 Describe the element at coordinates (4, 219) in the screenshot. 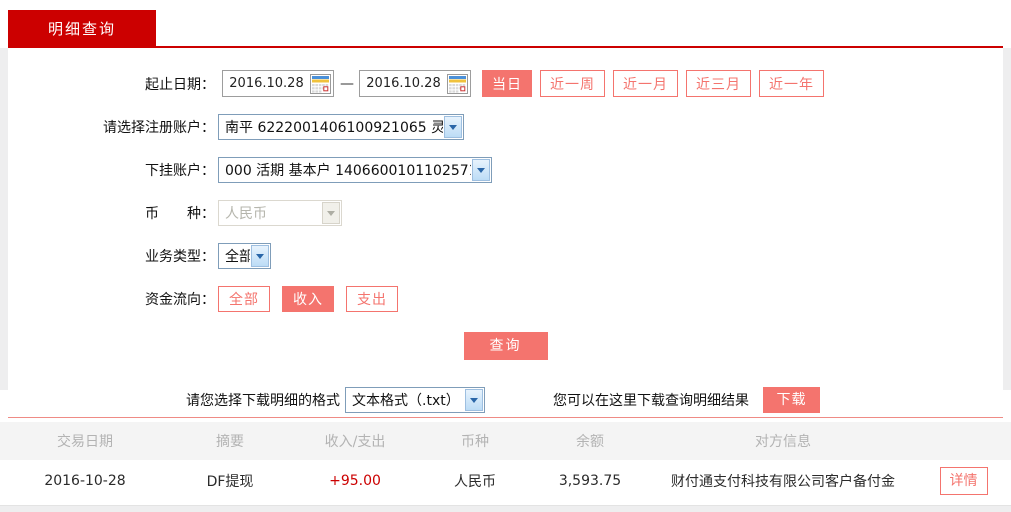

I see `page-background-strip-left` at that location.